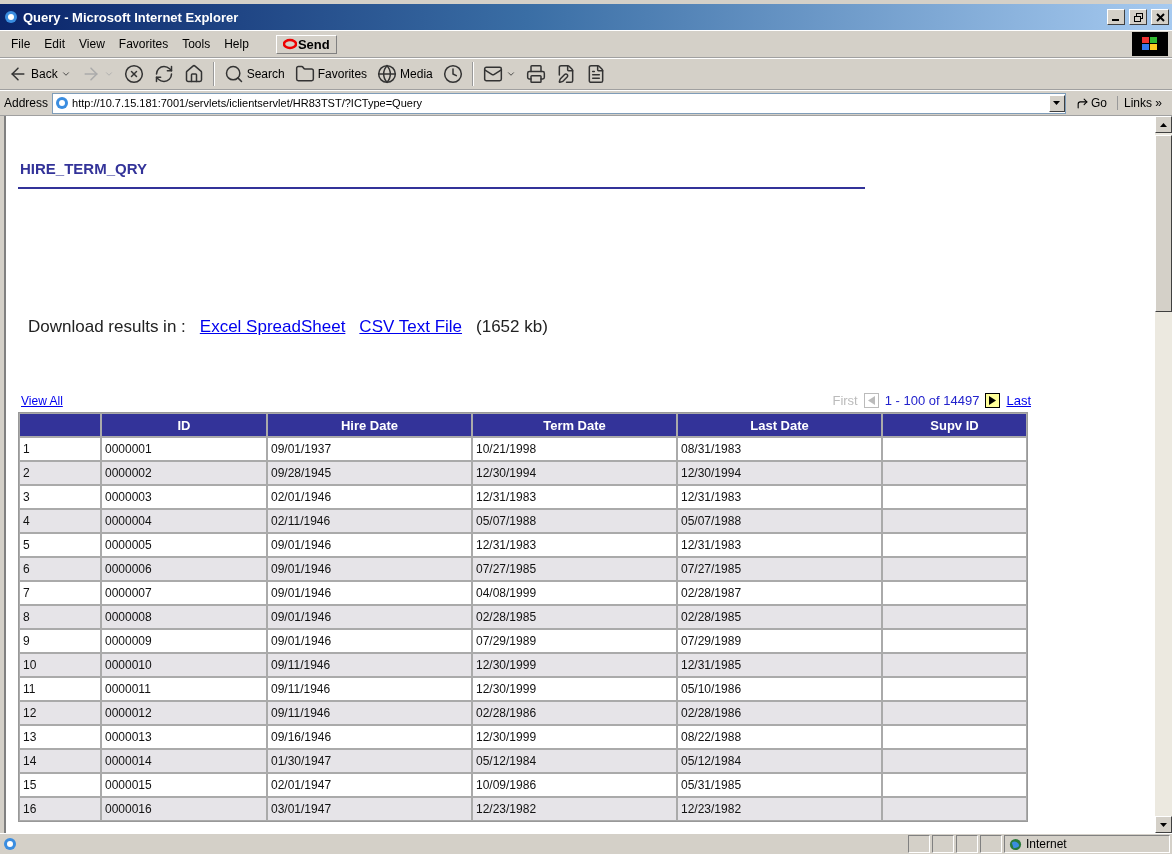  I want to click on dropdown-button, so click(1056, 103).